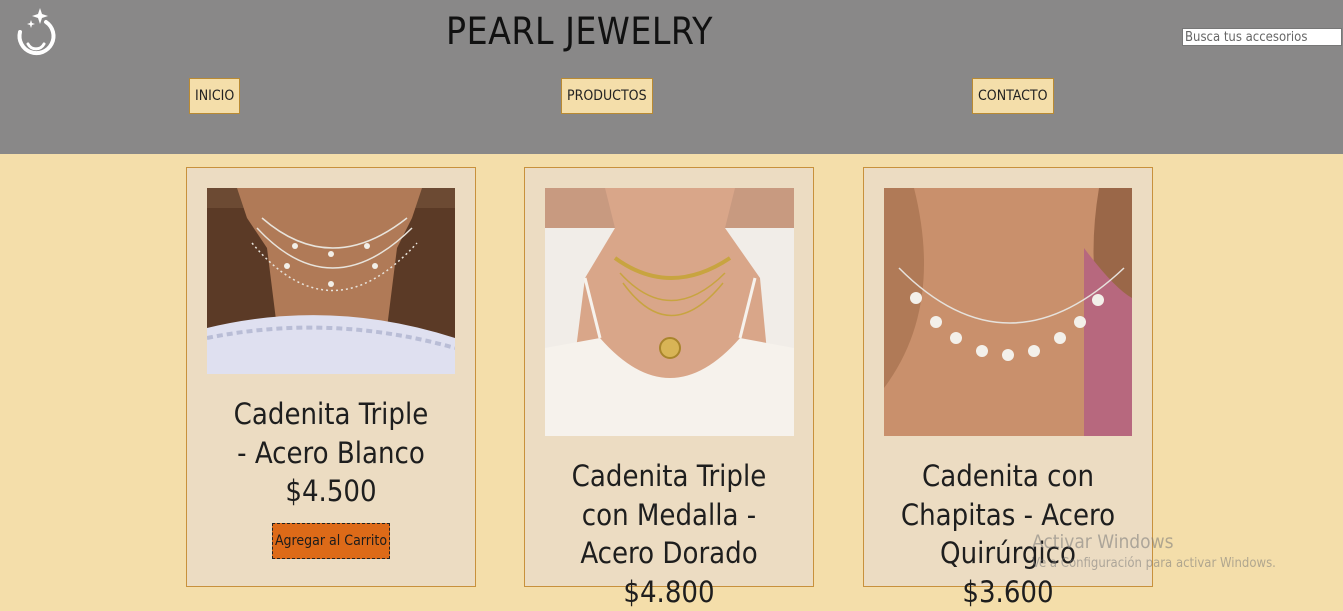  What do you see at coordinates (1103, 542) in the screenshot?
I see `activation-watermark-title: Activar Windows` at bounding box center [1103, 542].